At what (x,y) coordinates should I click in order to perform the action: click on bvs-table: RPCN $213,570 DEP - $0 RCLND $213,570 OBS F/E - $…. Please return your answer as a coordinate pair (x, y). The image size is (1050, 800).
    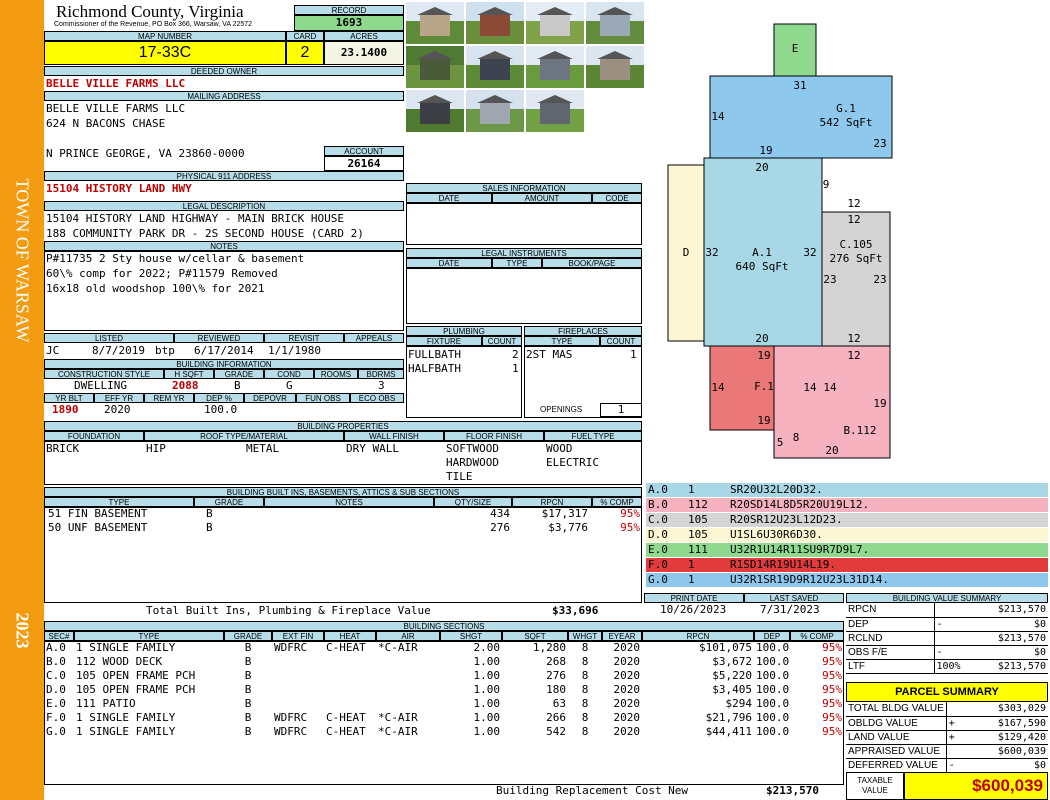
    Looking at the image, I should click on (947, 638).